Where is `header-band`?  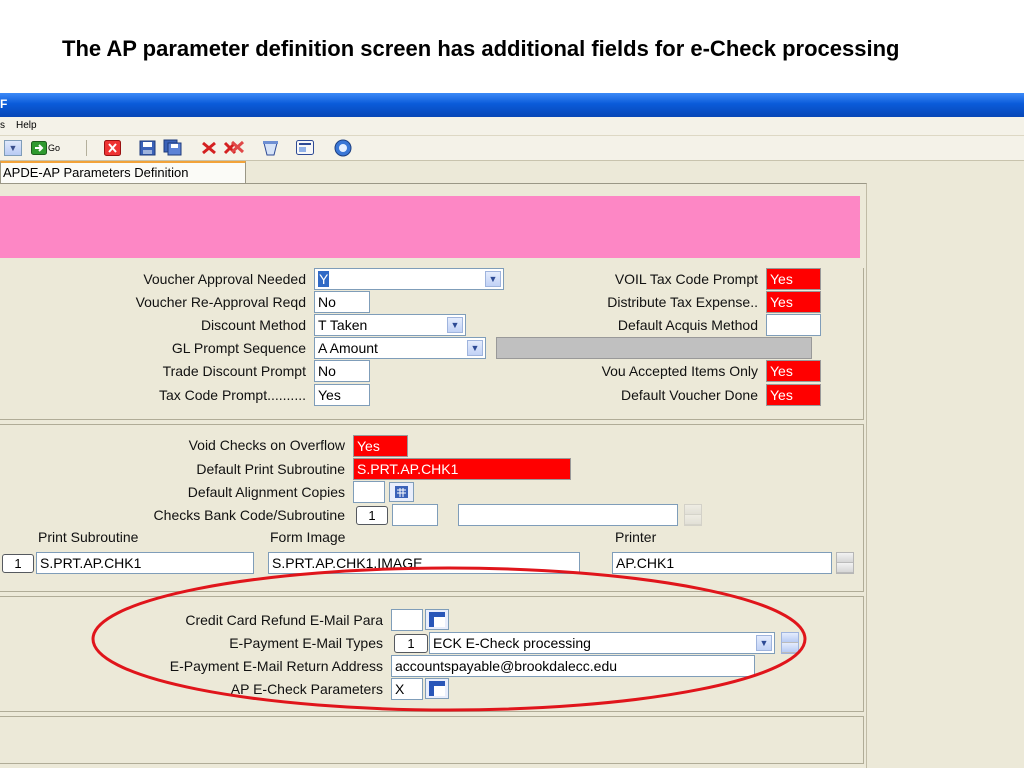
header-band is located at coordinates (430, 227).